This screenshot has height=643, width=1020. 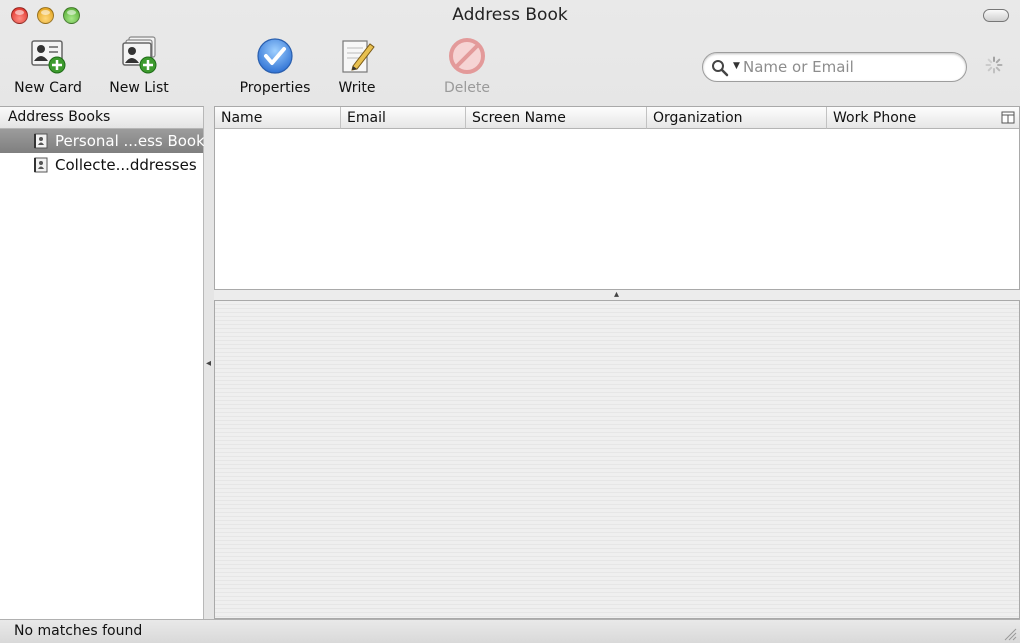 I want to click on column-header-work-phone: Work Phone, so click(x=913, y=118).